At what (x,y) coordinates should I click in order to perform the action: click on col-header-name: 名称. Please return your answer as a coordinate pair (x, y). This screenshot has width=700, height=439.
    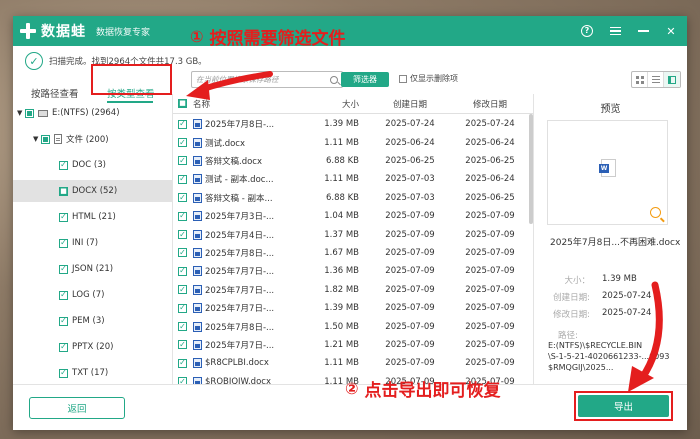
    Looking at the image, I should click on (247, 104).